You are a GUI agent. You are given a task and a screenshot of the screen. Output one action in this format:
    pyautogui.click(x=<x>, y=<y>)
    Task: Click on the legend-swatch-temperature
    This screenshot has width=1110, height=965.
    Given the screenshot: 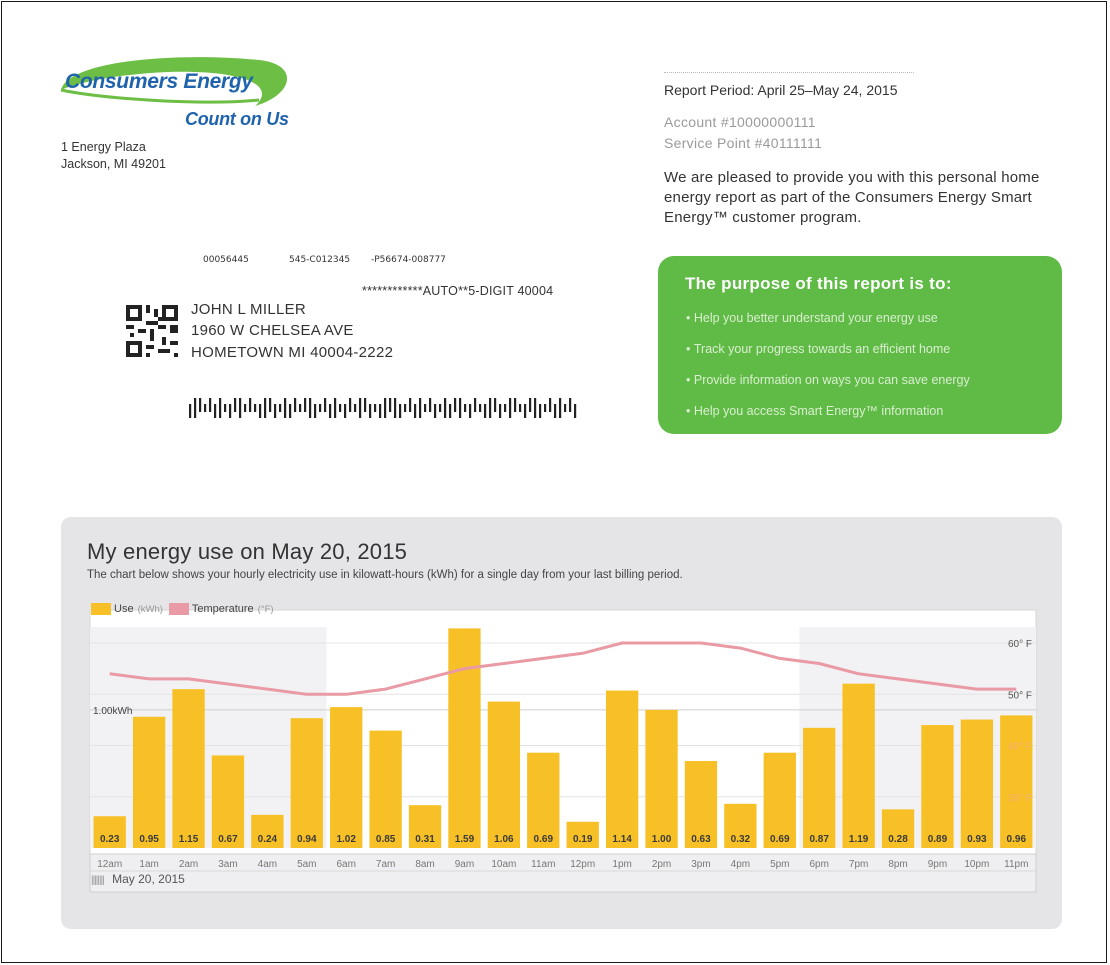 What is the action you would take?
    pyautogui.click(x=178, y=609)
    